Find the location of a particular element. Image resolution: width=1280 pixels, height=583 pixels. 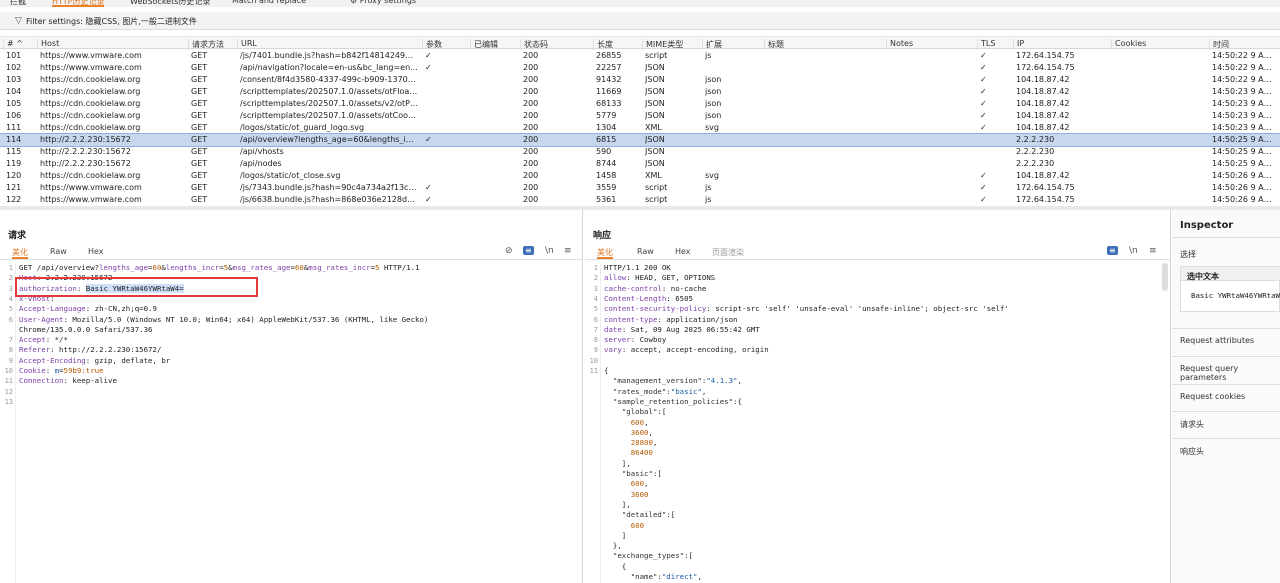

line-number: 13 is located at coordinates (8, 401).